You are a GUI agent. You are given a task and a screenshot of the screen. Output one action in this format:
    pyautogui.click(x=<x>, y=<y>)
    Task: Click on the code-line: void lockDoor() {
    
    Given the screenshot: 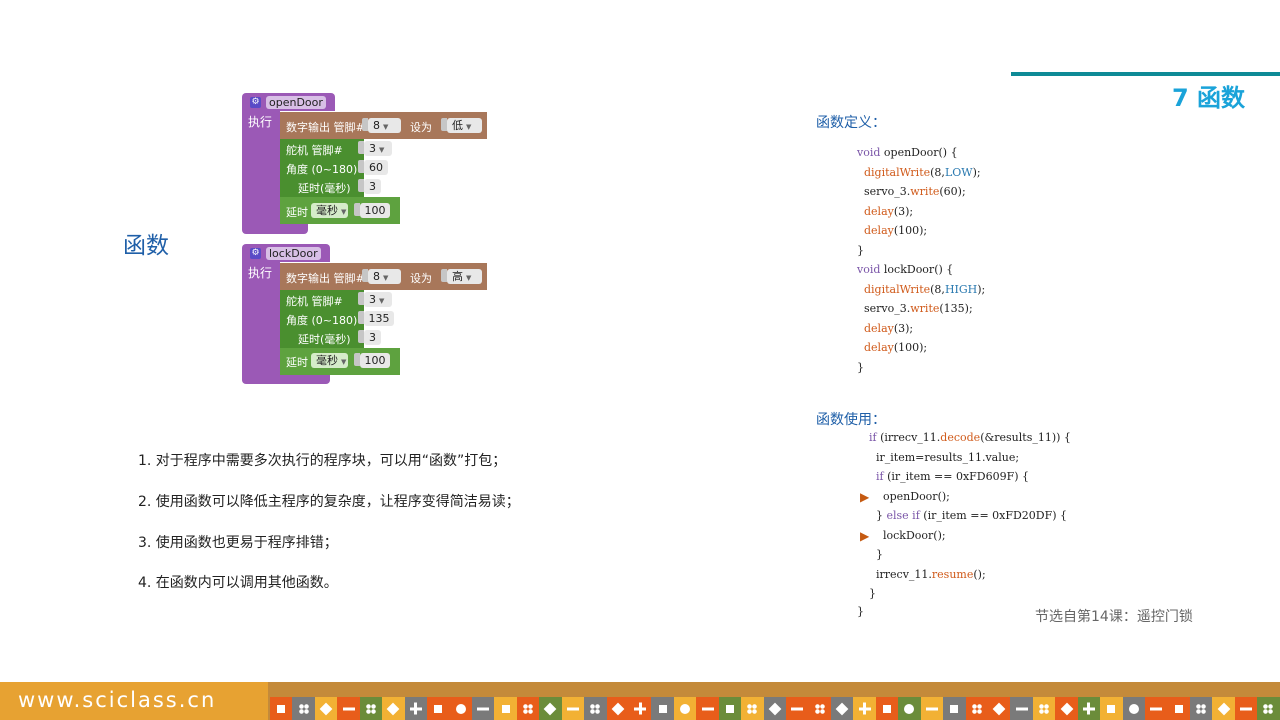 What is the action you would take?
    pyautogui.click(x=905, y=269)
    